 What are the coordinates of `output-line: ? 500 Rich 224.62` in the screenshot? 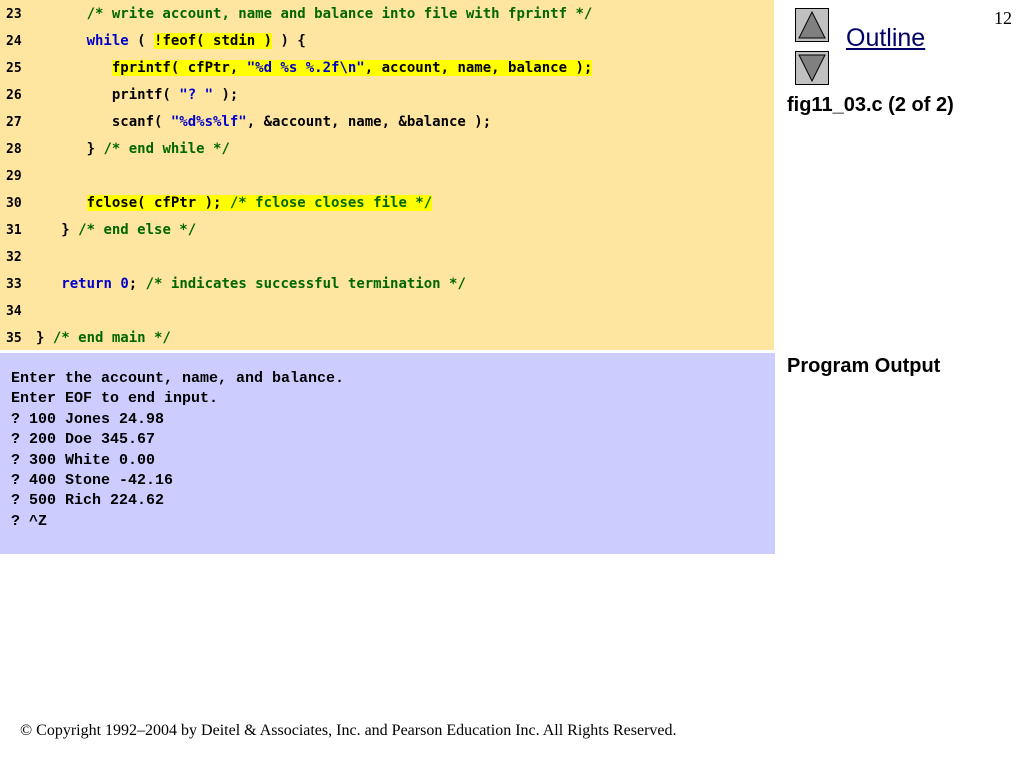 It's located at (88, 501).